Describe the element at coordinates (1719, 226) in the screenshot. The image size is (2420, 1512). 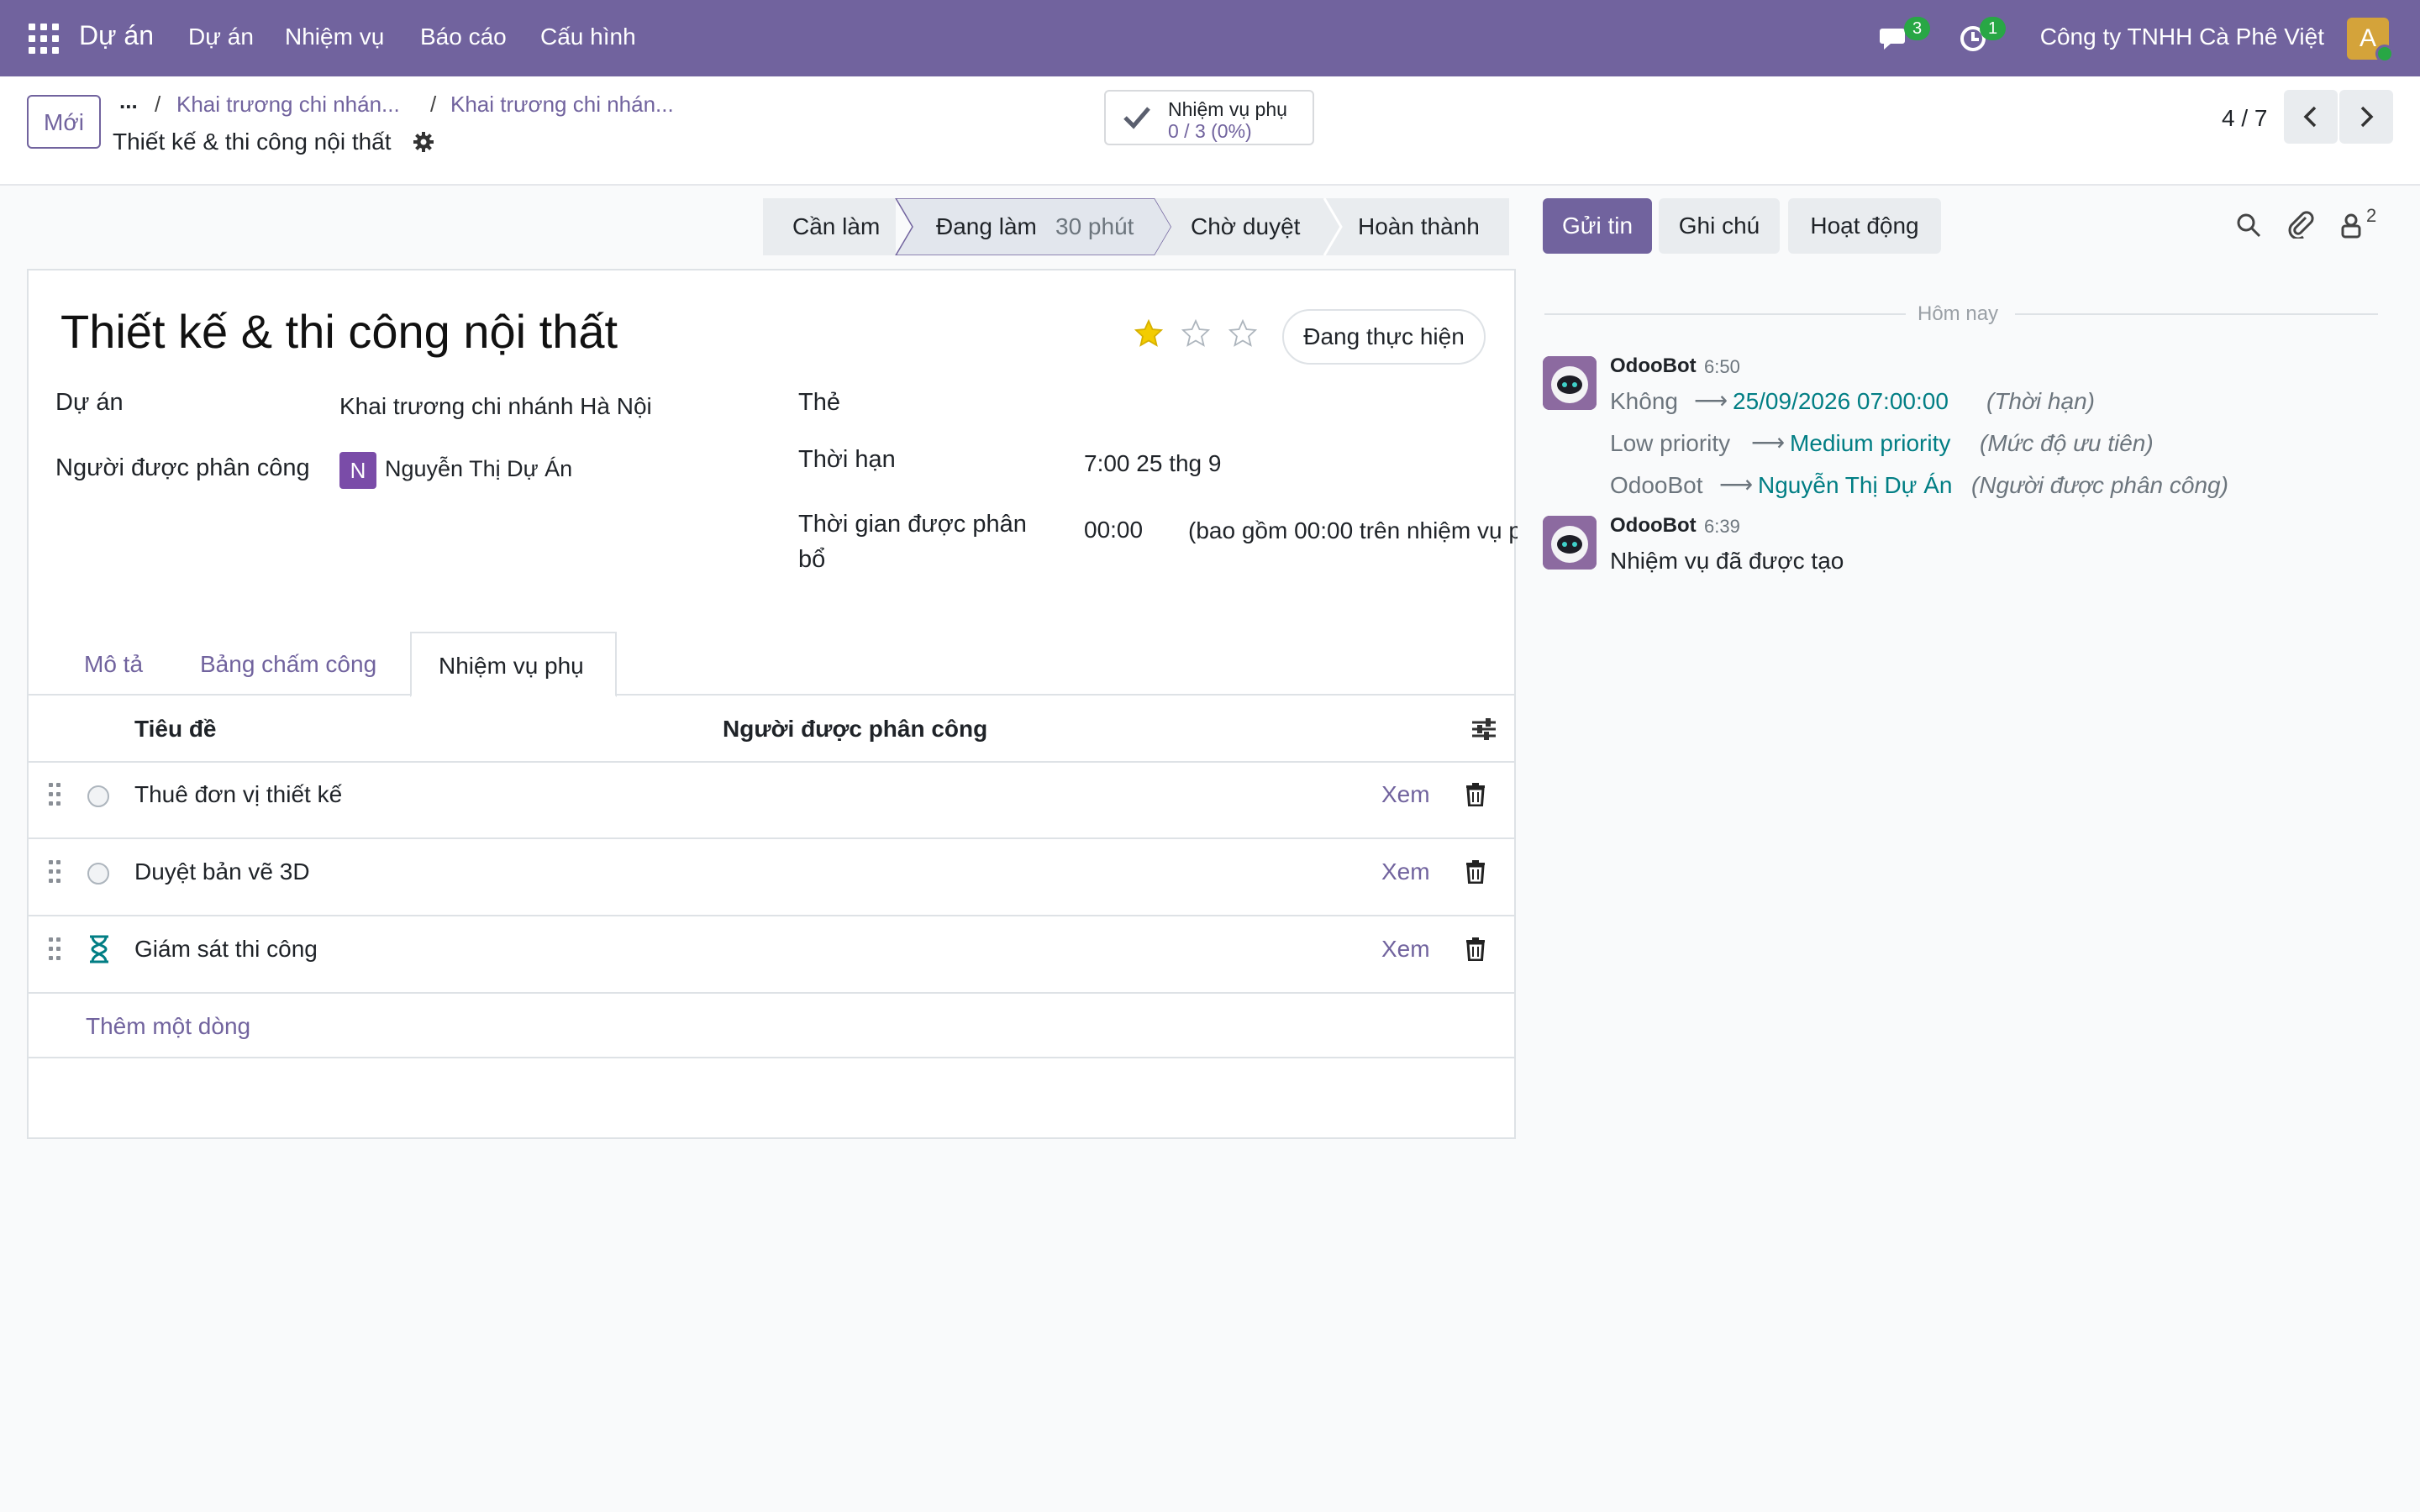
I see `log-note-button: Ghi chú` at that location.